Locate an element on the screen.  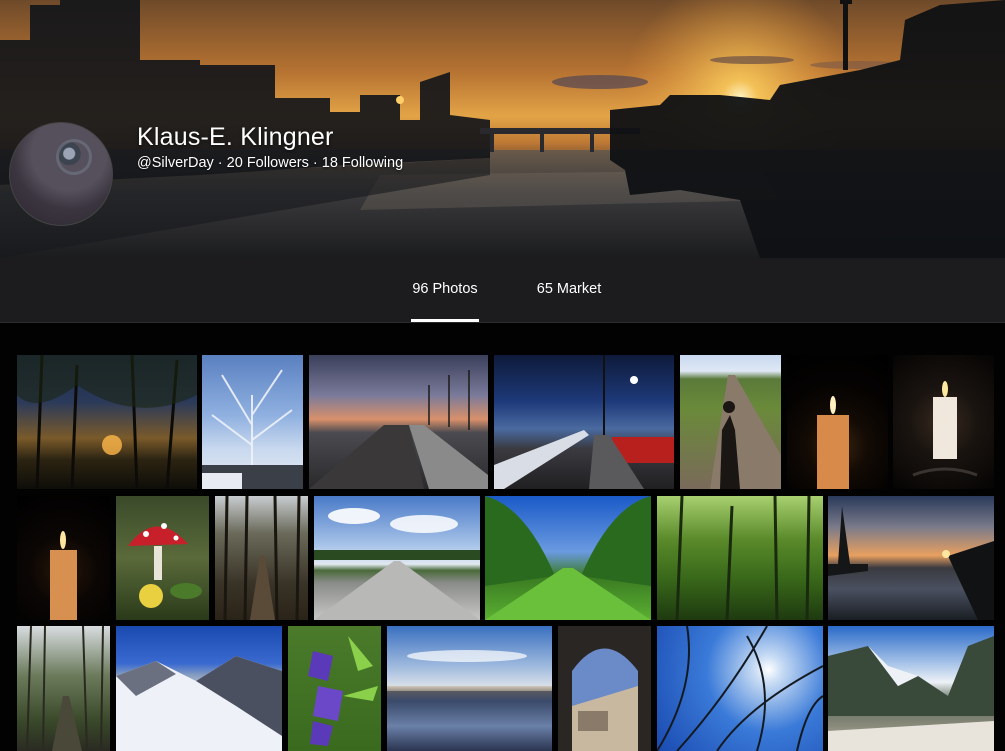
avatar is located at coordinates (61, 174).